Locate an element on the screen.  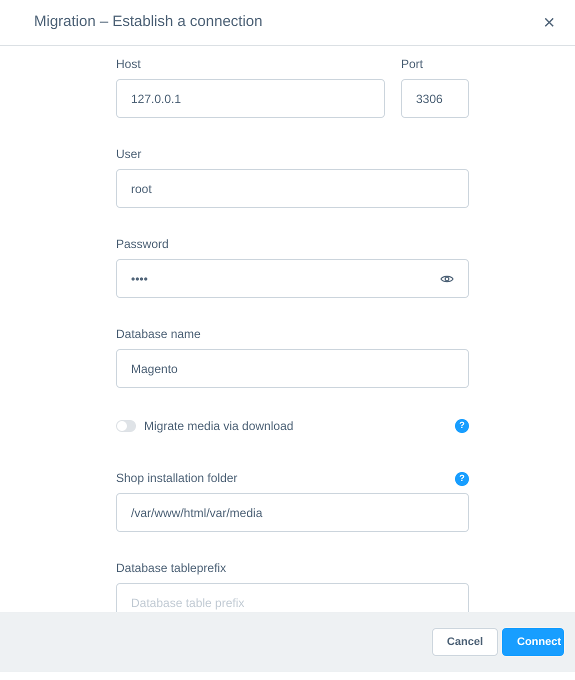
input-field: root is located at coordinates (292, 188).